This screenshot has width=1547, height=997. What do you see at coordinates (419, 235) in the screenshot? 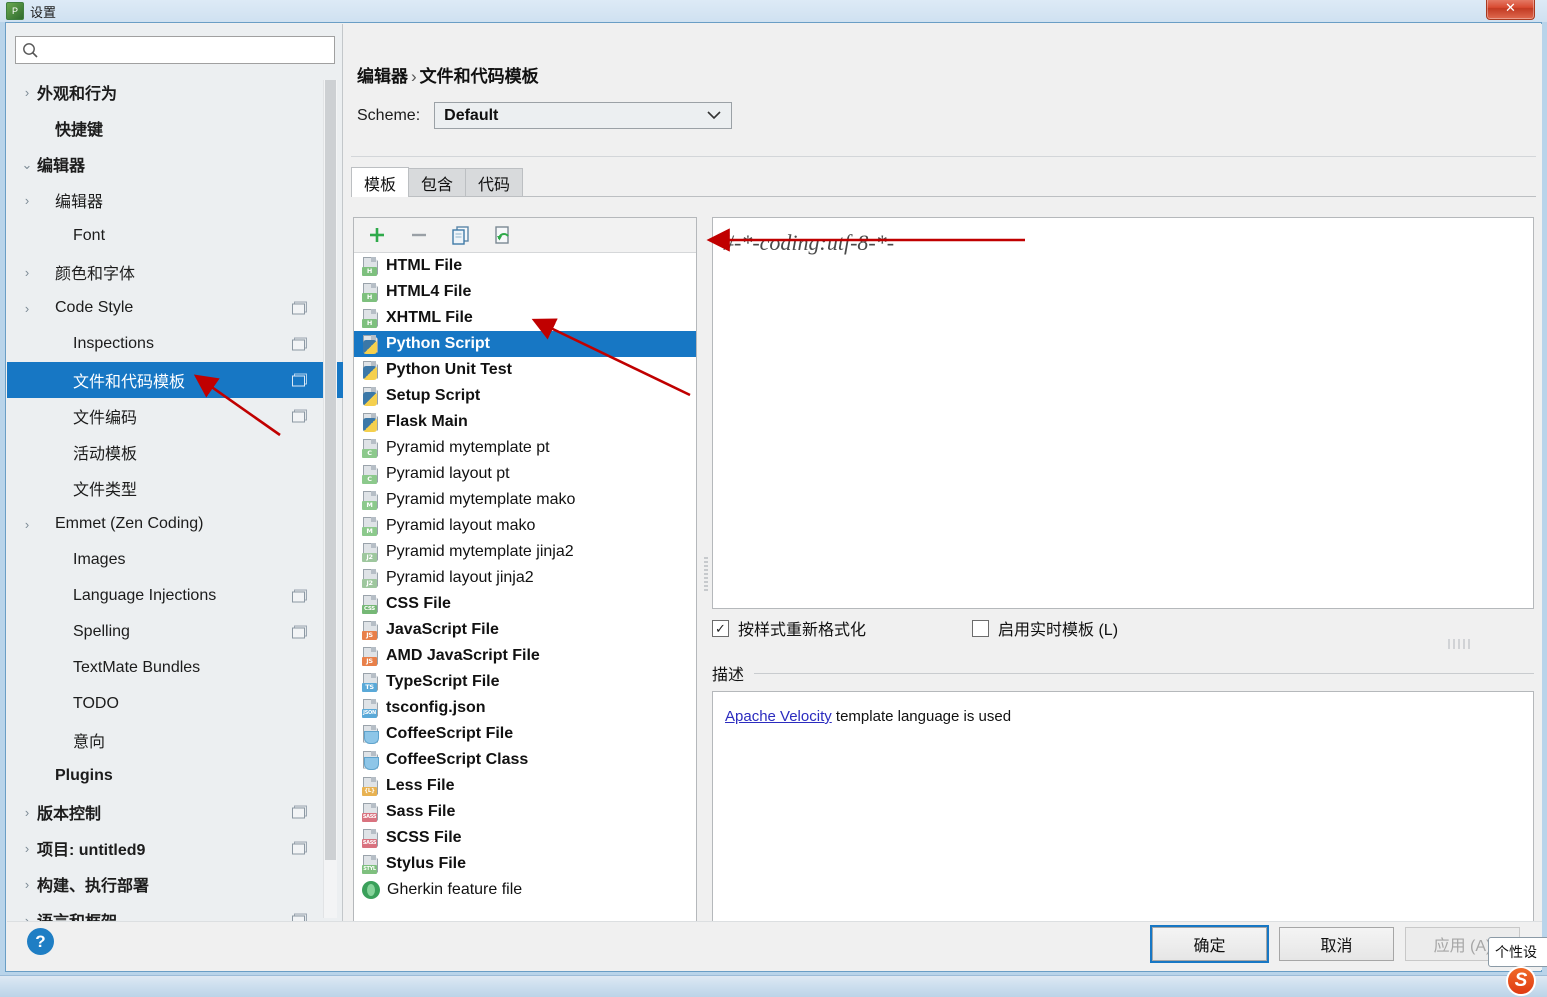
I see `remove-icon` at bounding box center [419, 235].